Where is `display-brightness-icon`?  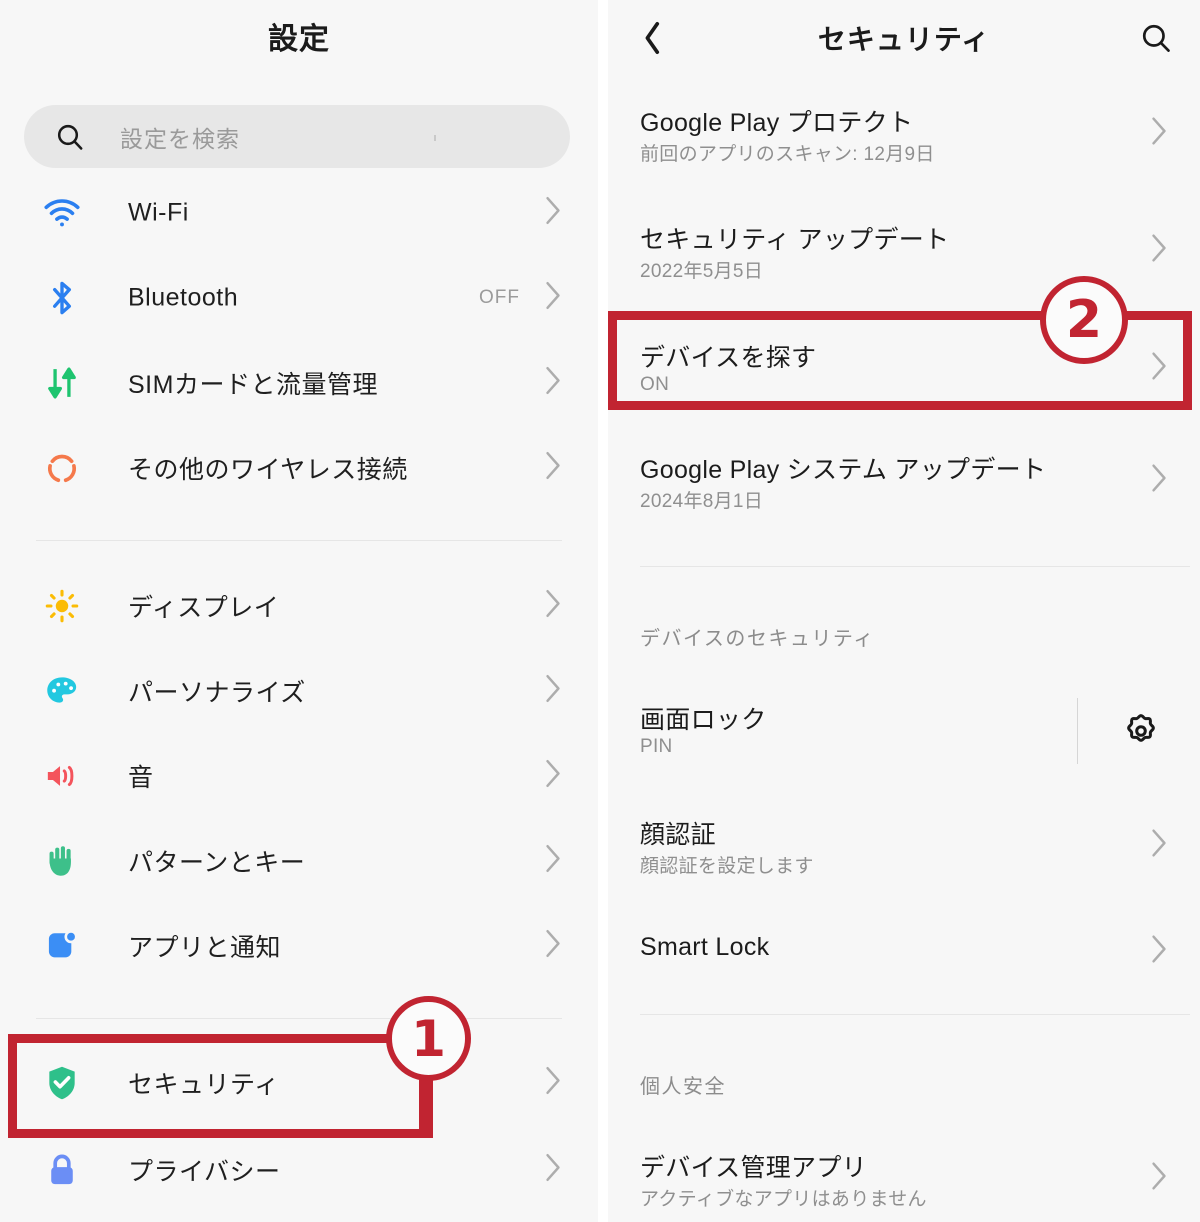 display-brightness-icon is located at coordinates (62, 606).